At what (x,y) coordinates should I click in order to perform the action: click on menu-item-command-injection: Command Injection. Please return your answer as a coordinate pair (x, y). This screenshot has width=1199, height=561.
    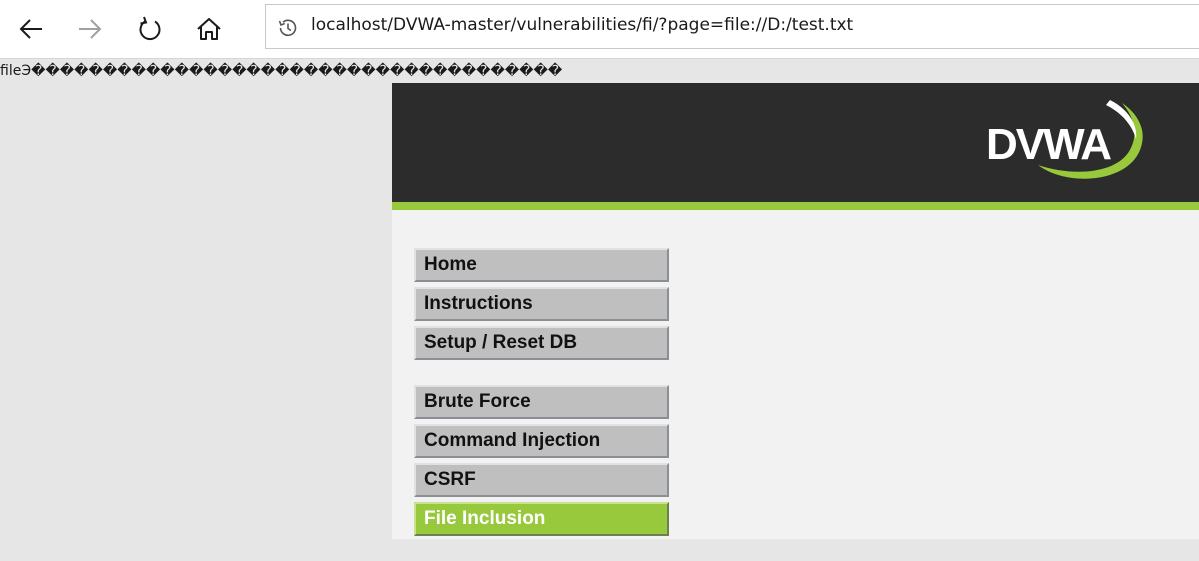
    Looking at the image, I should click on (541, 441).